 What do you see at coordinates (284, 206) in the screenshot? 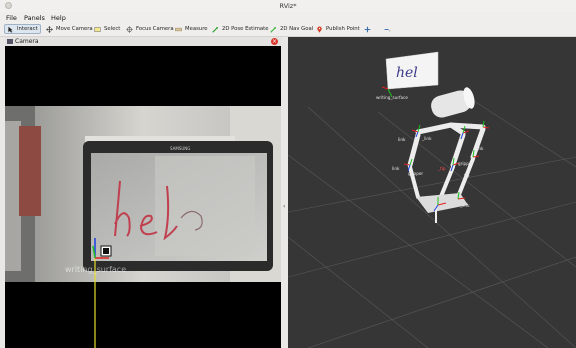
I see `collapse-arrow-icon: ‹` at bounding box center [284, 206].